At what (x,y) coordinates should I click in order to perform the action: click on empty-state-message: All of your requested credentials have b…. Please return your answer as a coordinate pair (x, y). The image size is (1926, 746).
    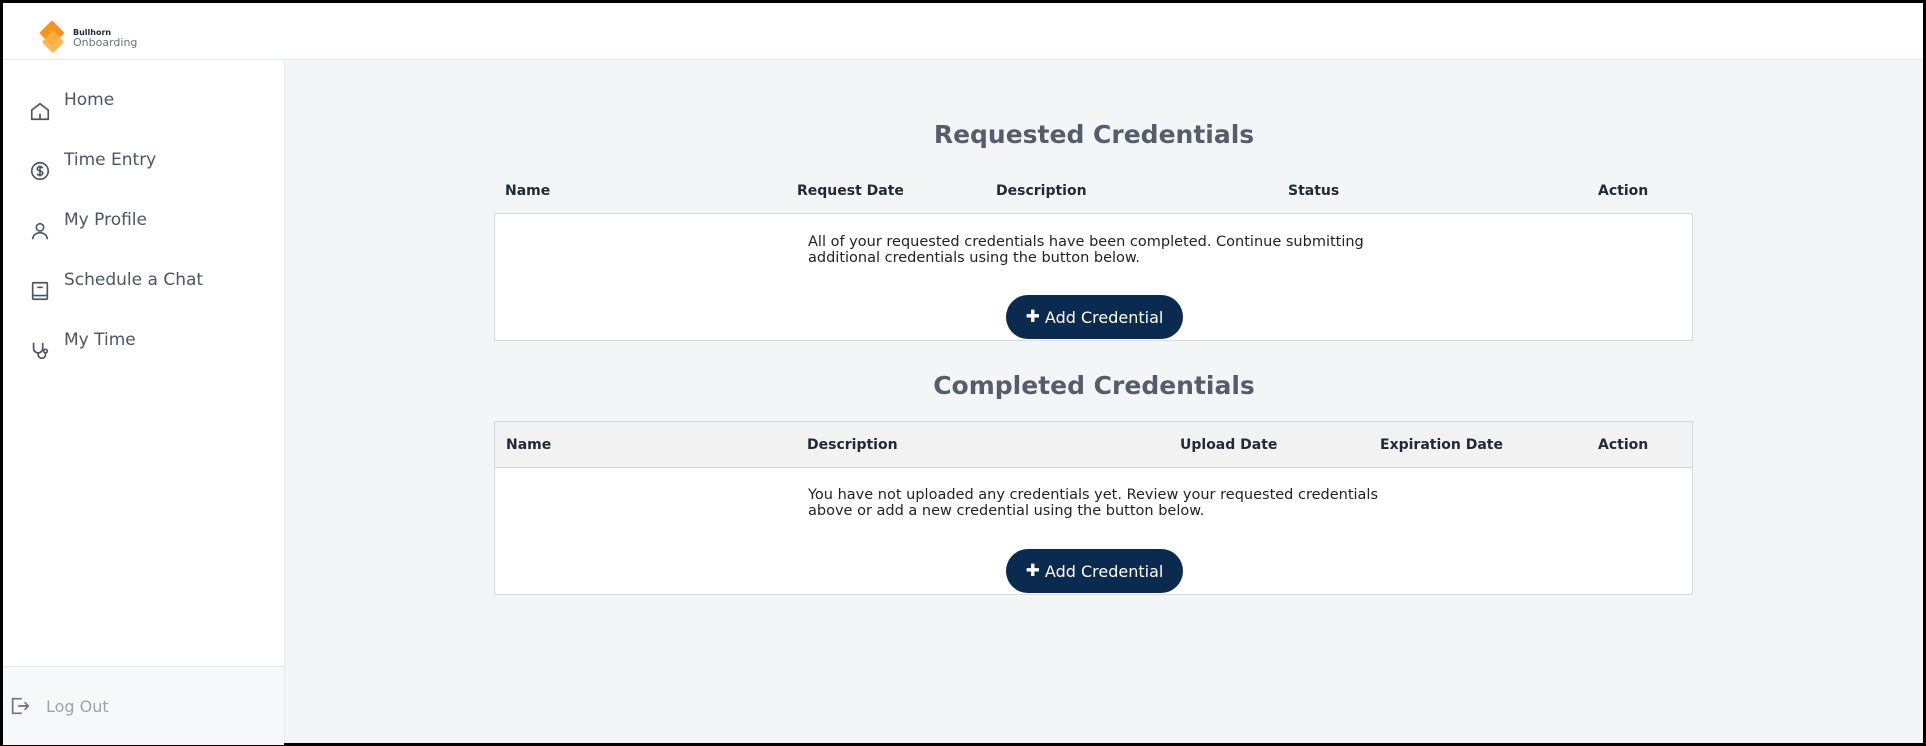
    Looking at the image, I should click on (1098, 250).